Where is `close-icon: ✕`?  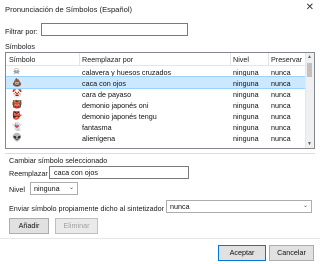
close-icon: ✕ is located at coordinates (310, 8).